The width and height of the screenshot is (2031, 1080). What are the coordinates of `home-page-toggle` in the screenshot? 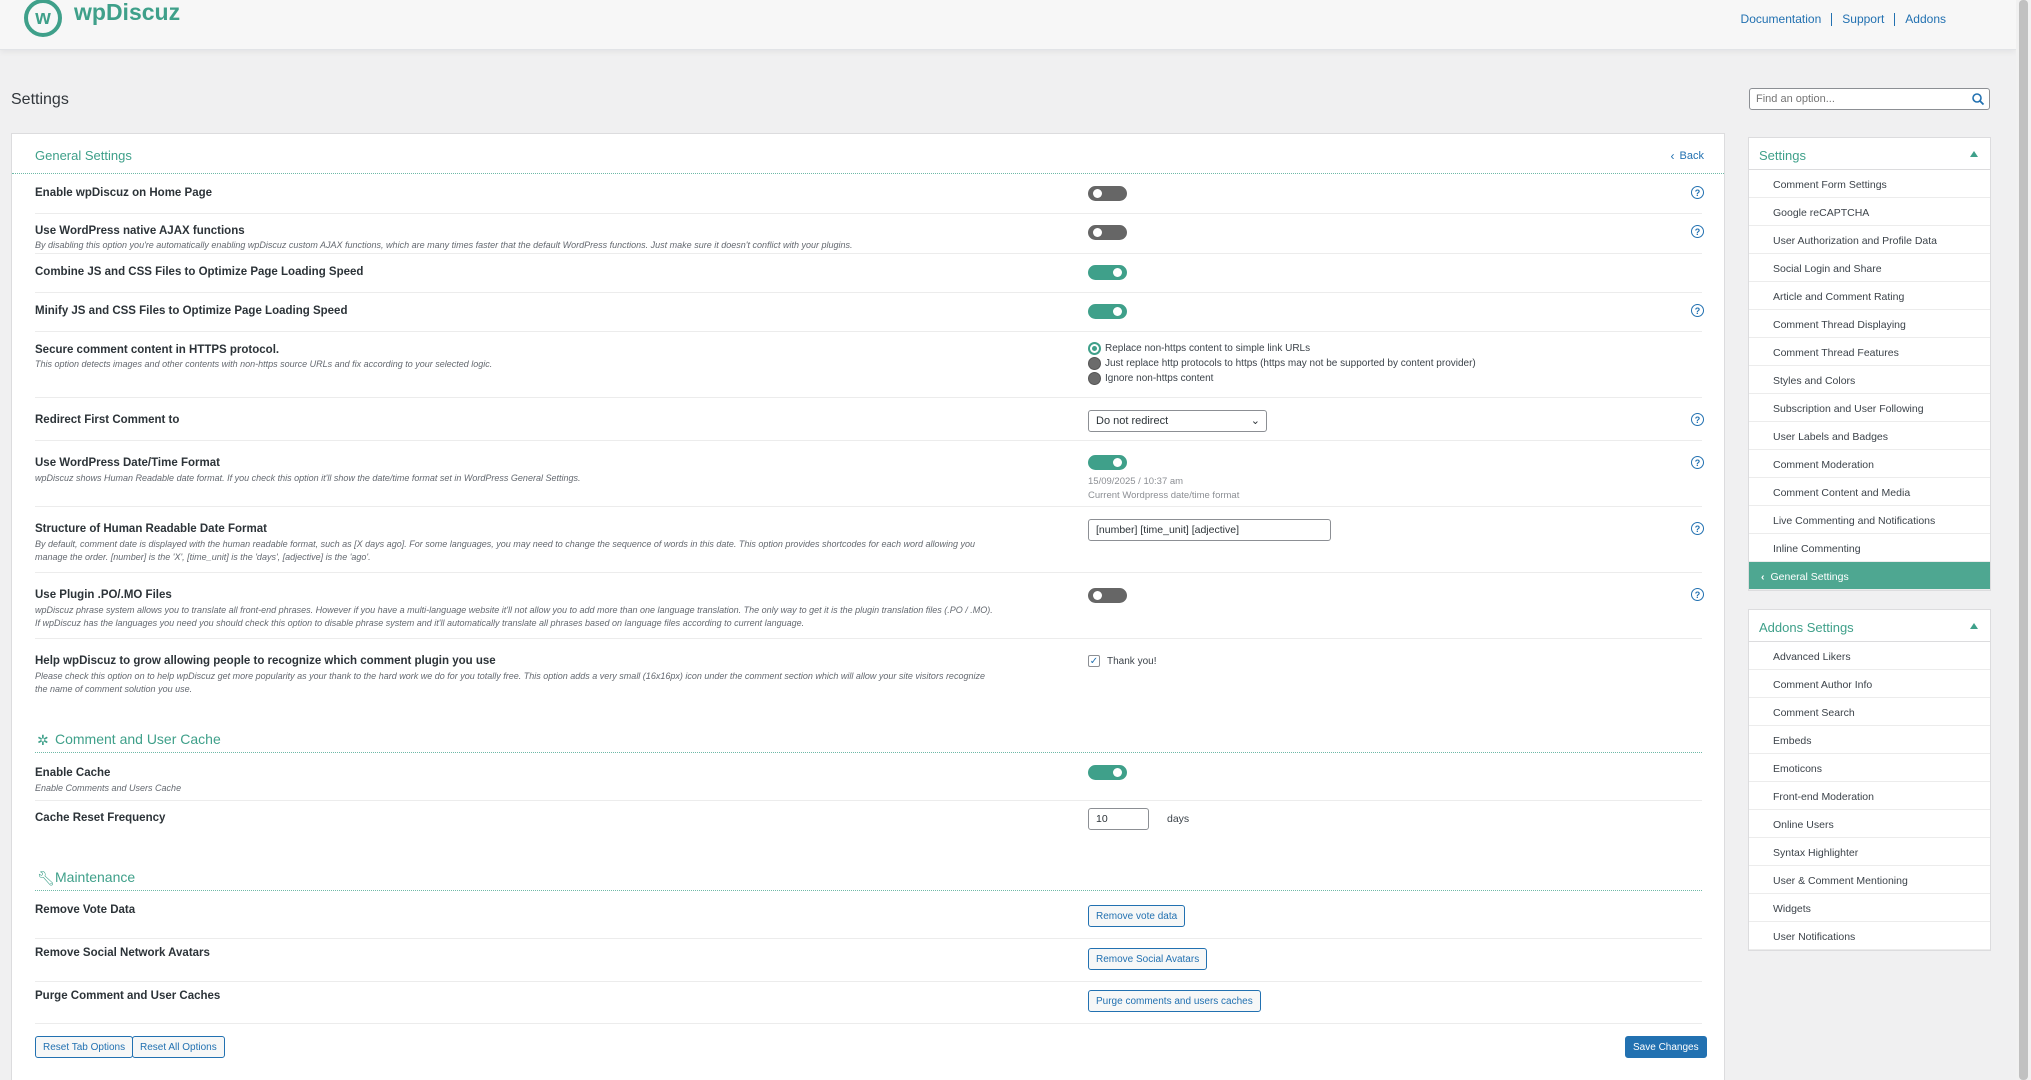 It's located at (1107, 193).